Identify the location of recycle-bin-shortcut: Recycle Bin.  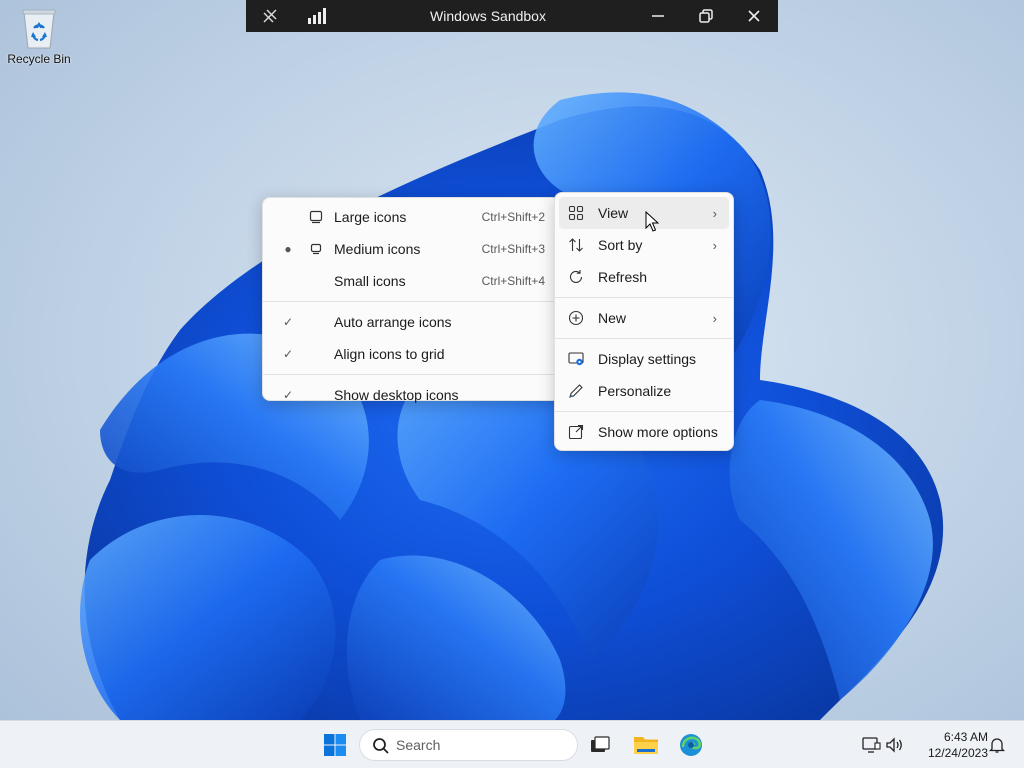
(39, 36).